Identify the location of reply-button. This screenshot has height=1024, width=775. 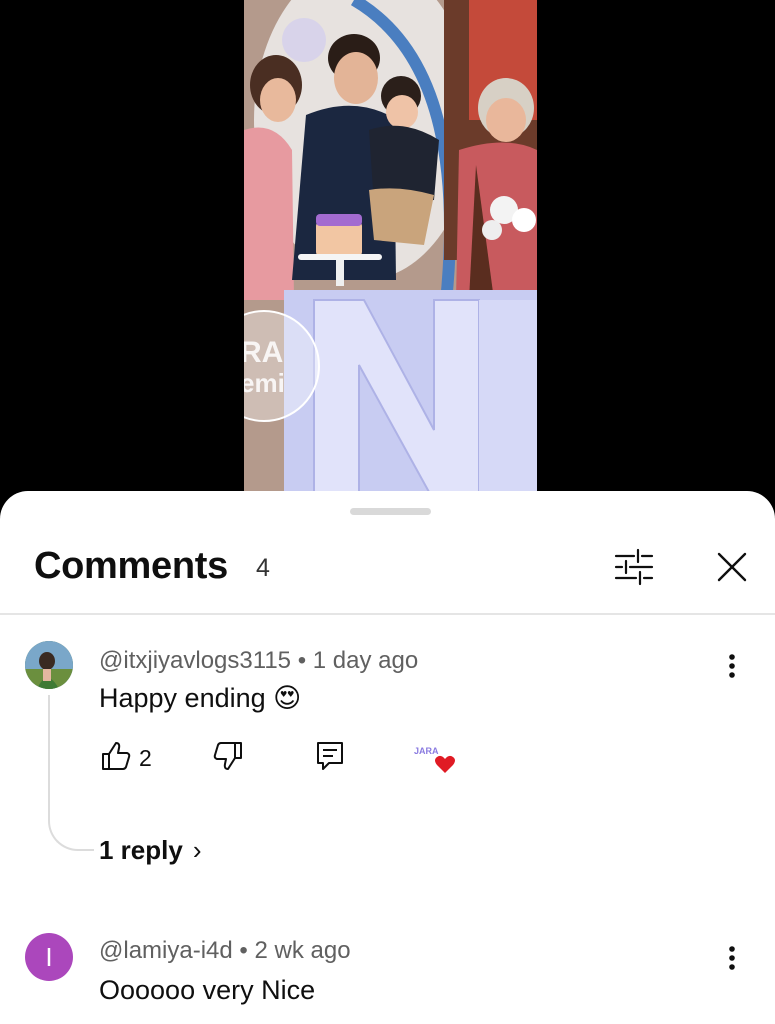
(330, 758).